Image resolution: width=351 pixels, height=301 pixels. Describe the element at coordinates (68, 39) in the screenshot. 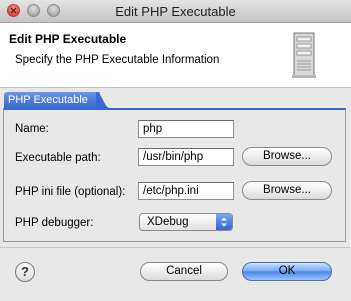

I see `banner-title: Edit PHP Executable` at that location.